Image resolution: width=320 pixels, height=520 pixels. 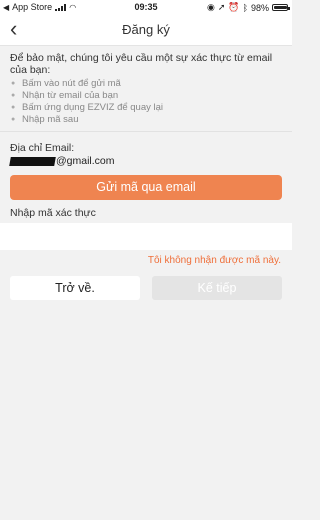 I want to click on battery-icon, so click(x=281, y=7).